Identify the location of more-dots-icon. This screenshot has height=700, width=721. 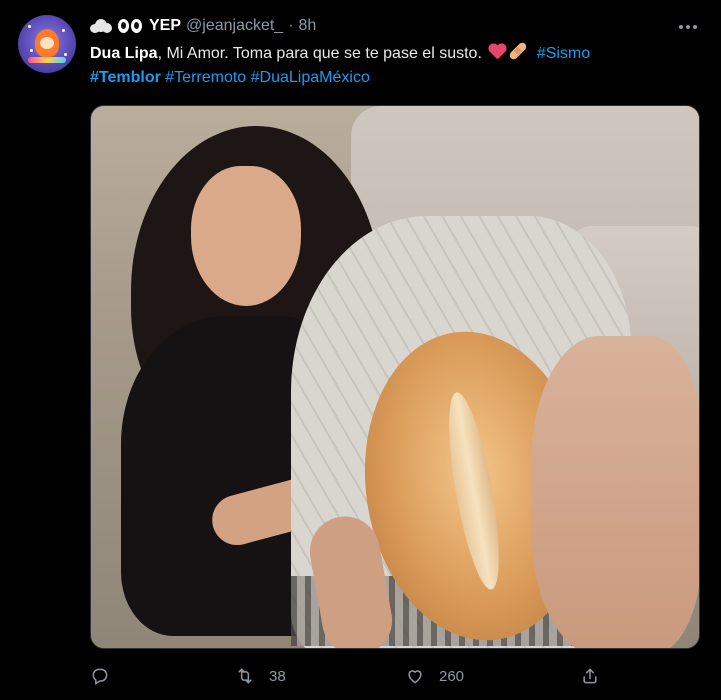
(681, 27).